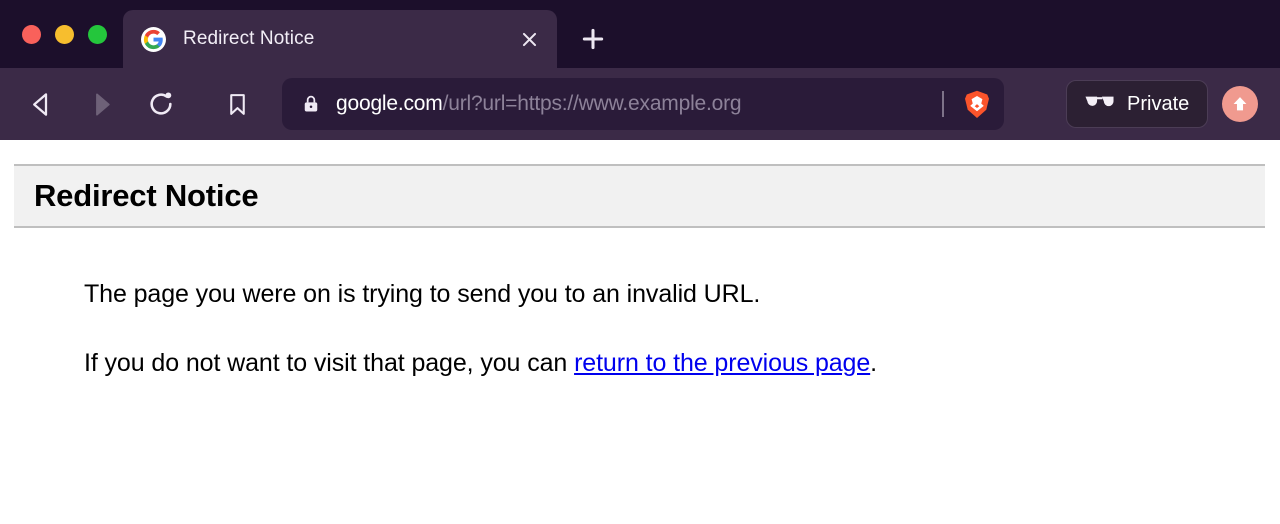 The width and height of the screenshot is (1280, 524). I want to click on page-title: Redirect Notice, so click(146, 195).